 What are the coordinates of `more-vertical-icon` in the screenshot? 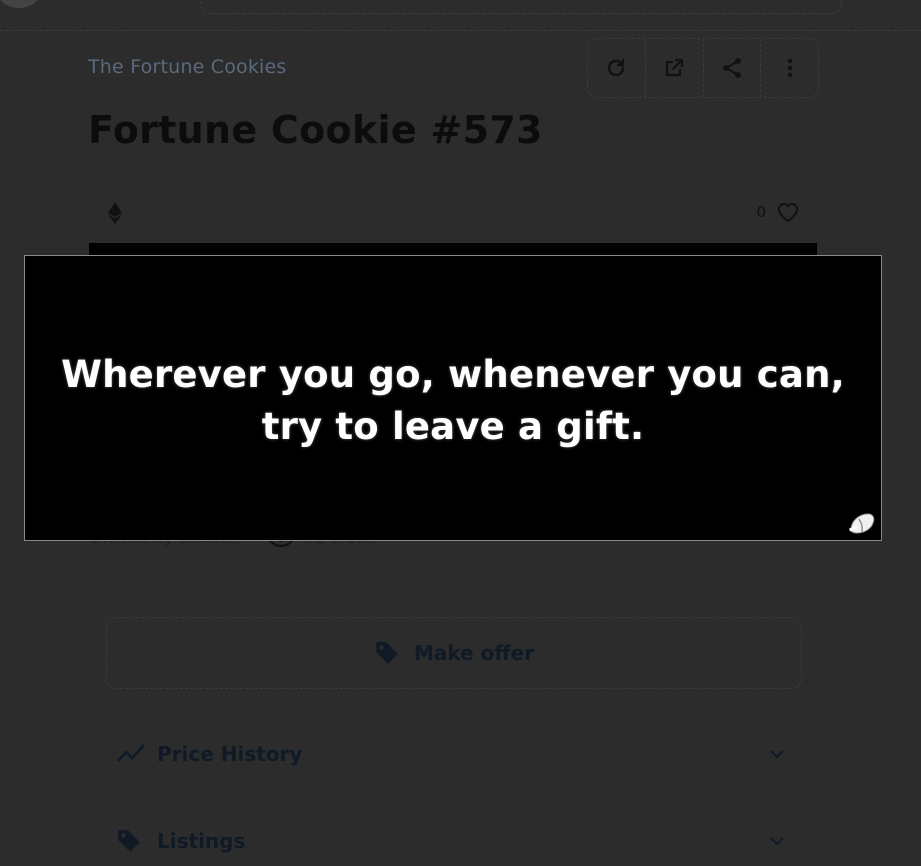 It's located at (789, 68).